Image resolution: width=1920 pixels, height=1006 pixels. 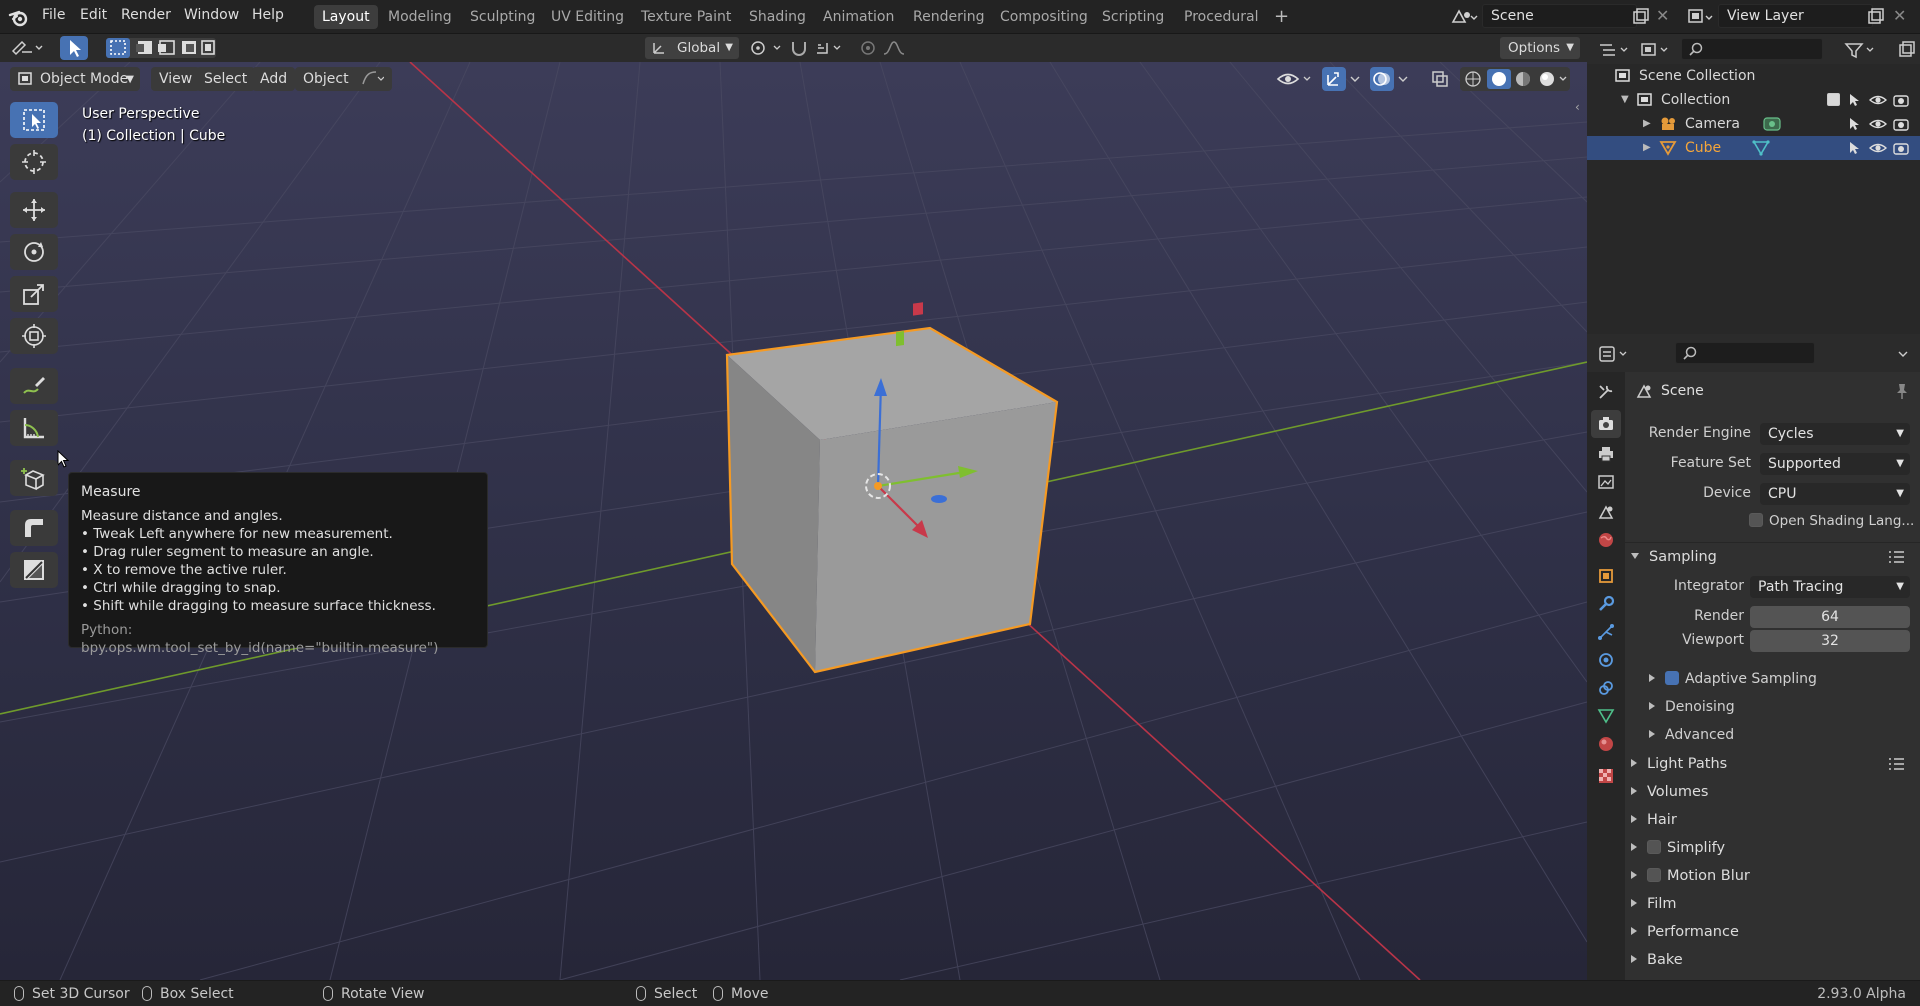 I want to click on camera-data-icon, so click(x=1772, y=124).